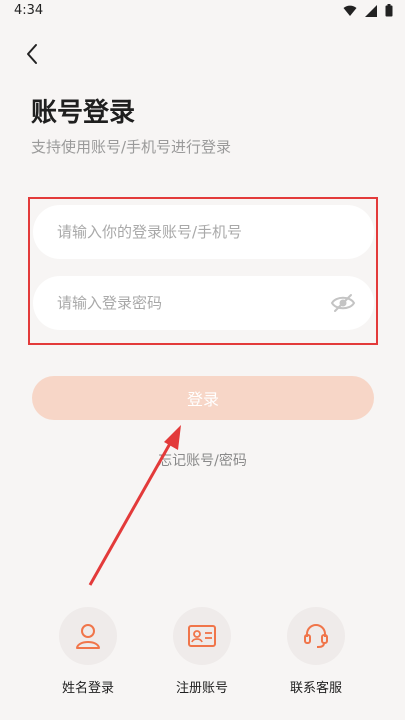 Image resolution: width=405 pixels, height=720 pixels. I want to click on contact-support-option: 联系客服, so click(316, 651).